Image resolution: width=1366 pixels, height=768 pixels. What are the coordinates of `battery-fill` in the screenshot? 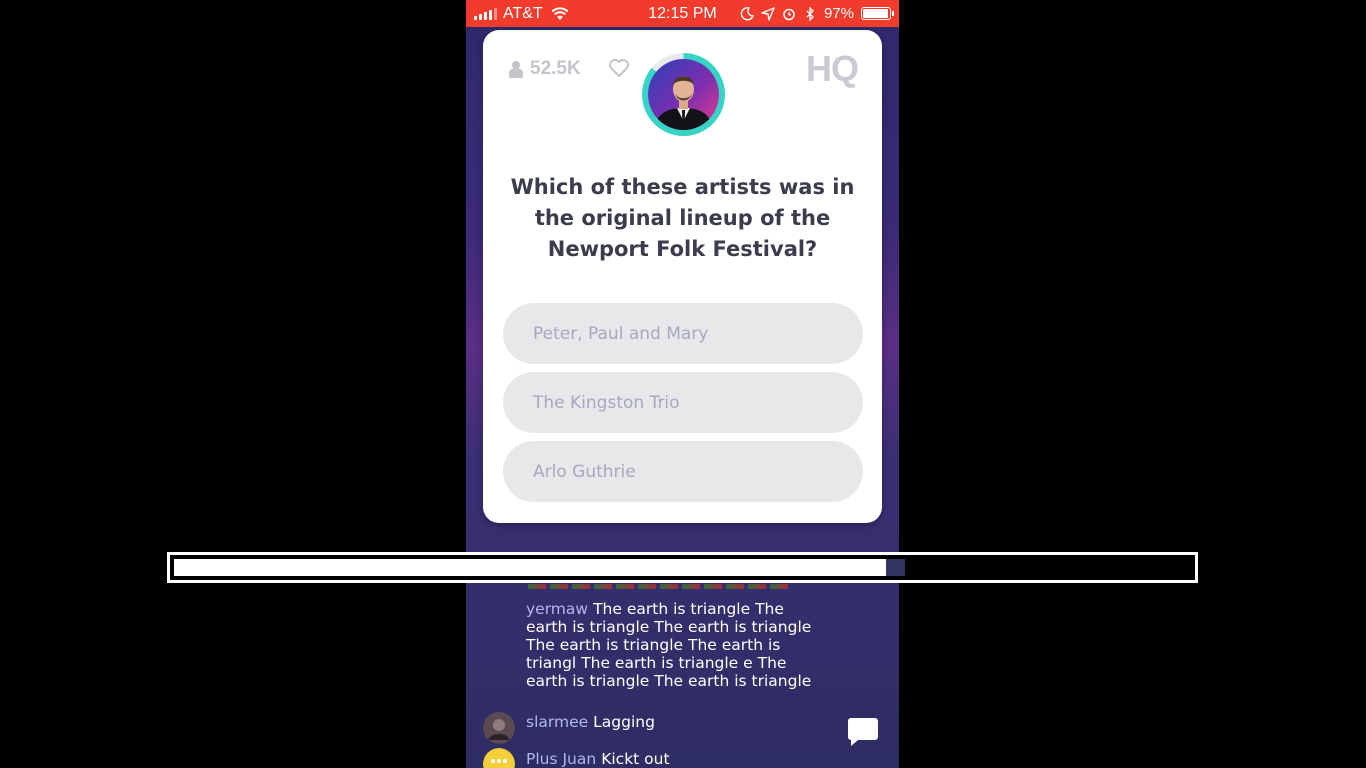 It's located at (876, 13).